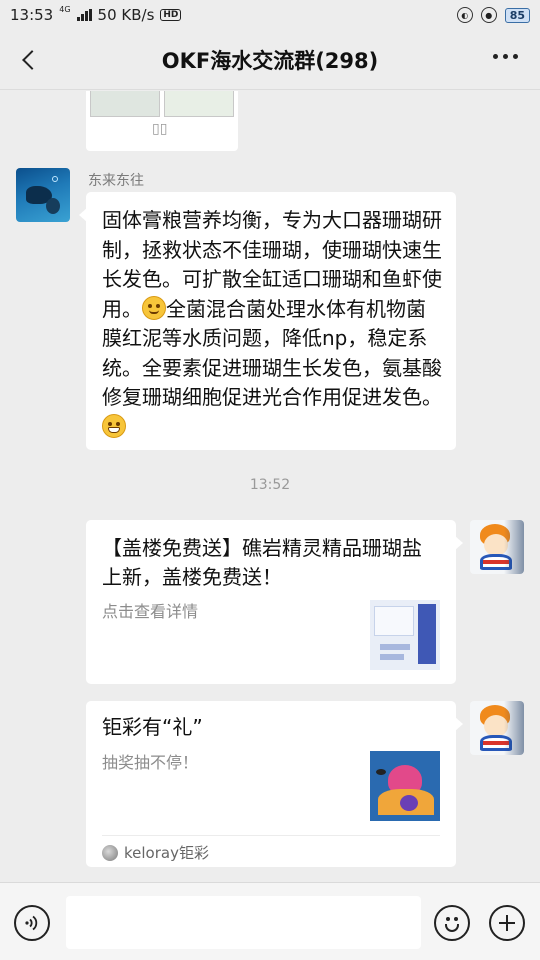 This screenshot has height=960, width=540. Describe the element at coordinates (464, 15) in the screenshot. I see `eye-comfort-icon: ◐` at that location.